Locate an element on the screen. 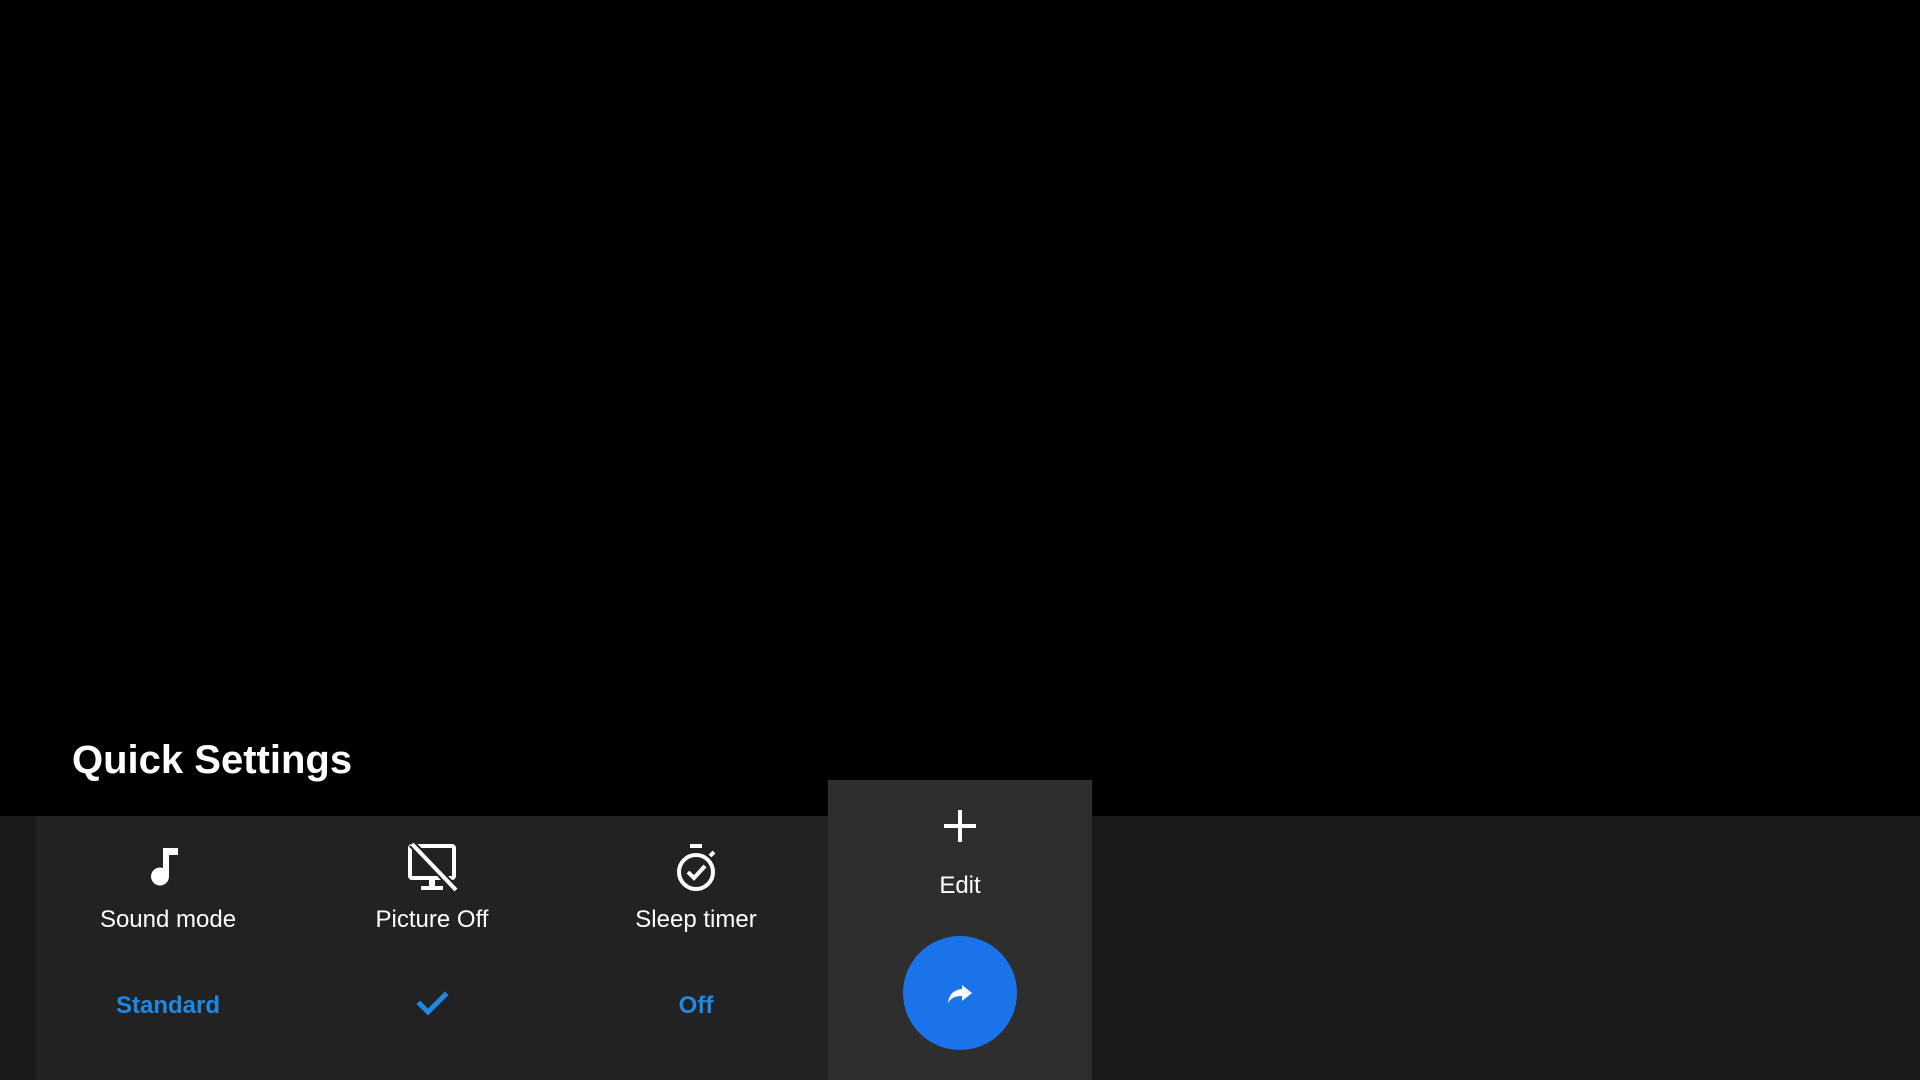  share-button is located at coordinates (960, 993).